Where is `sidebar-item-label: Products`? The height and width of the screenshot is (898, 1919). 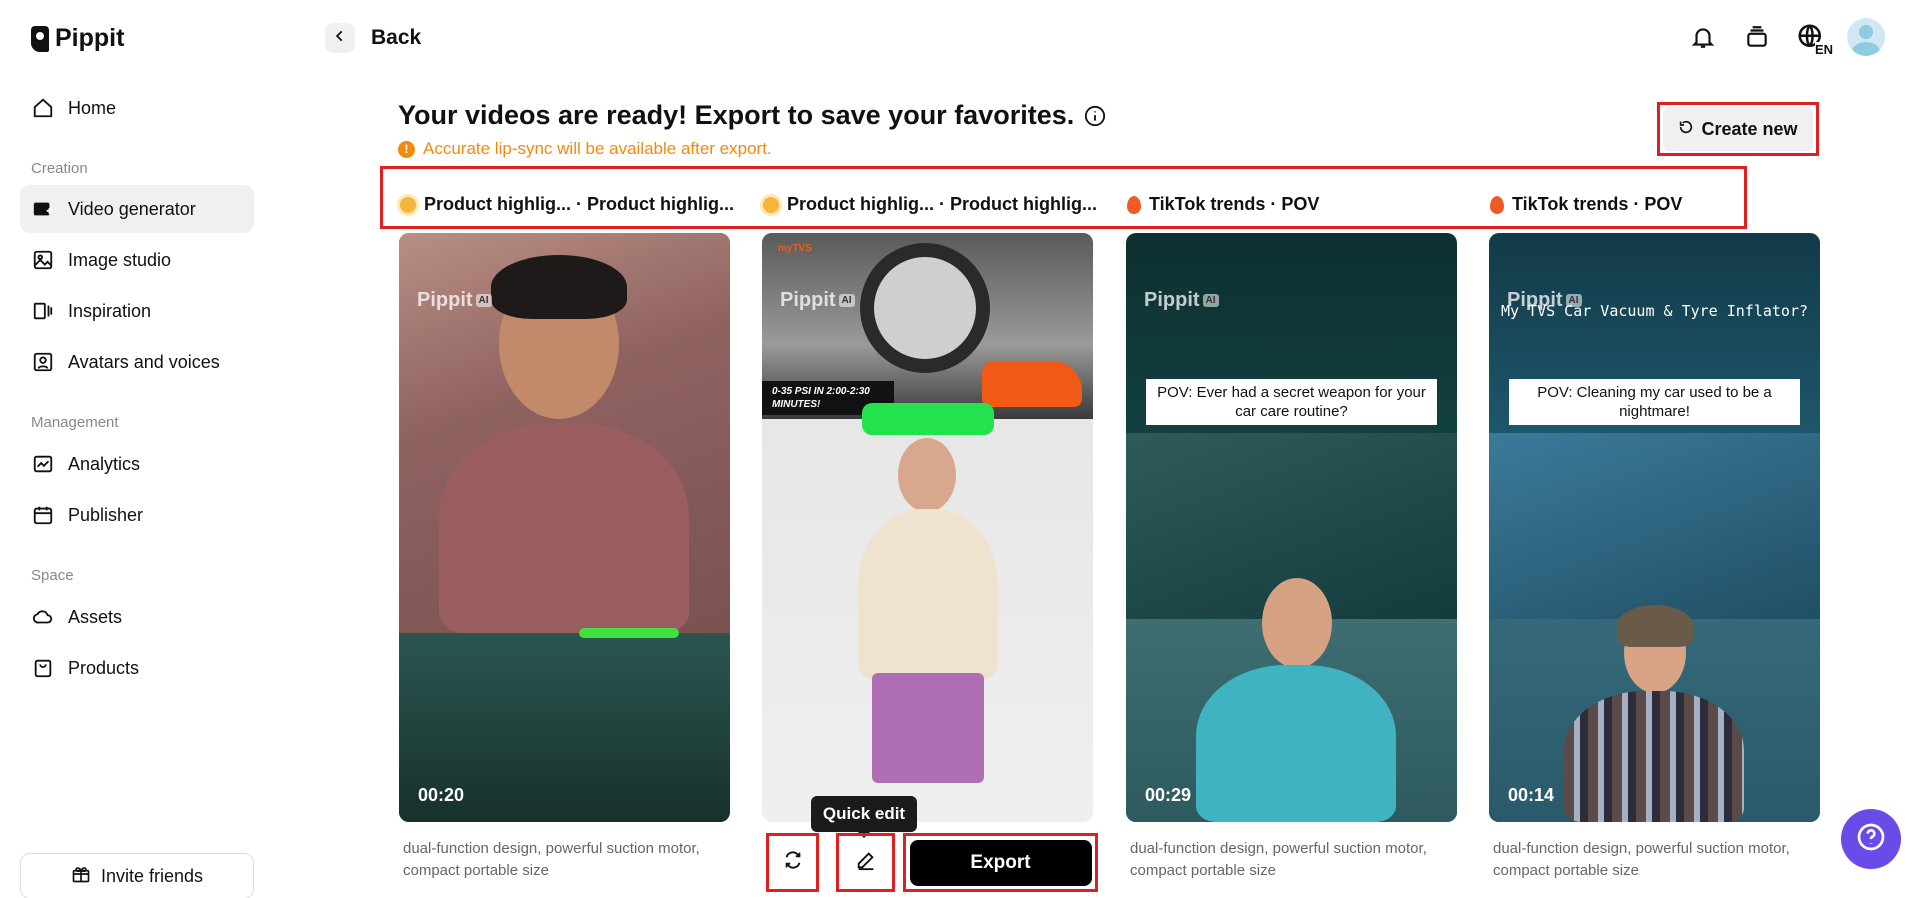 sidebar-item-label: Products is located at coordinates (104, 667).